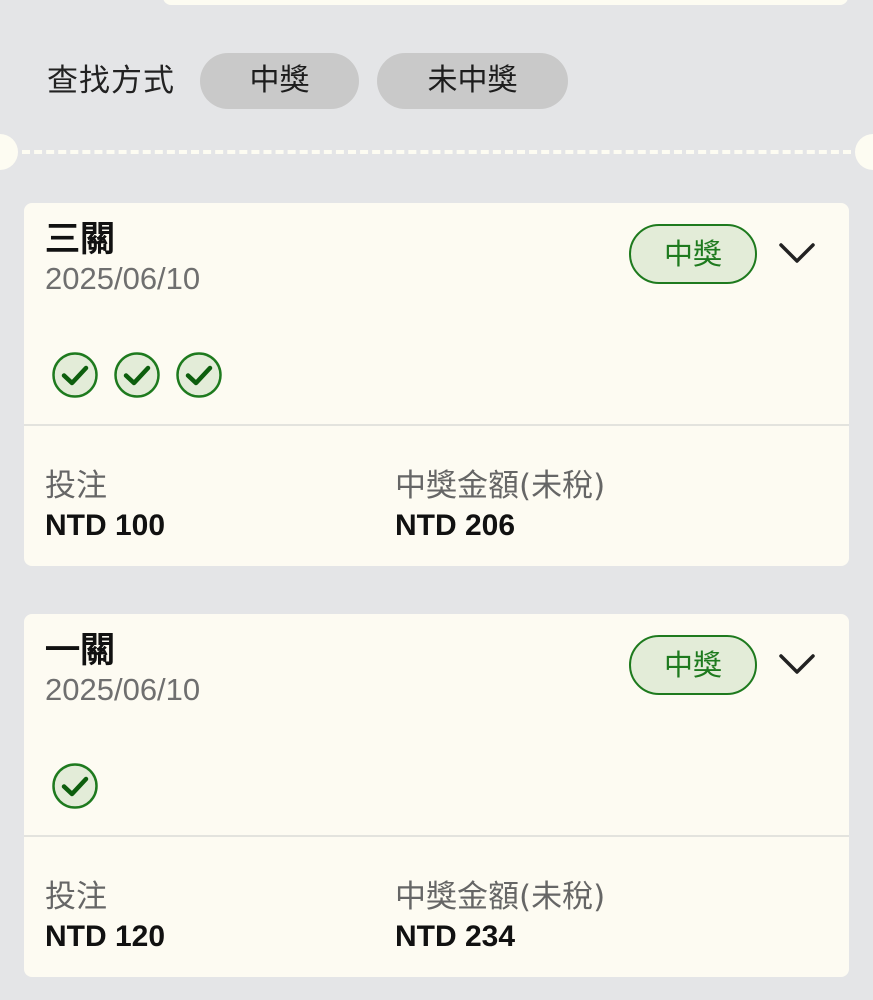 This screenshot has width=873, height=1000. Describe the element at coordinates (455, 525) in the screenshot. I see `win-amount-value: NTD 206` at that location.